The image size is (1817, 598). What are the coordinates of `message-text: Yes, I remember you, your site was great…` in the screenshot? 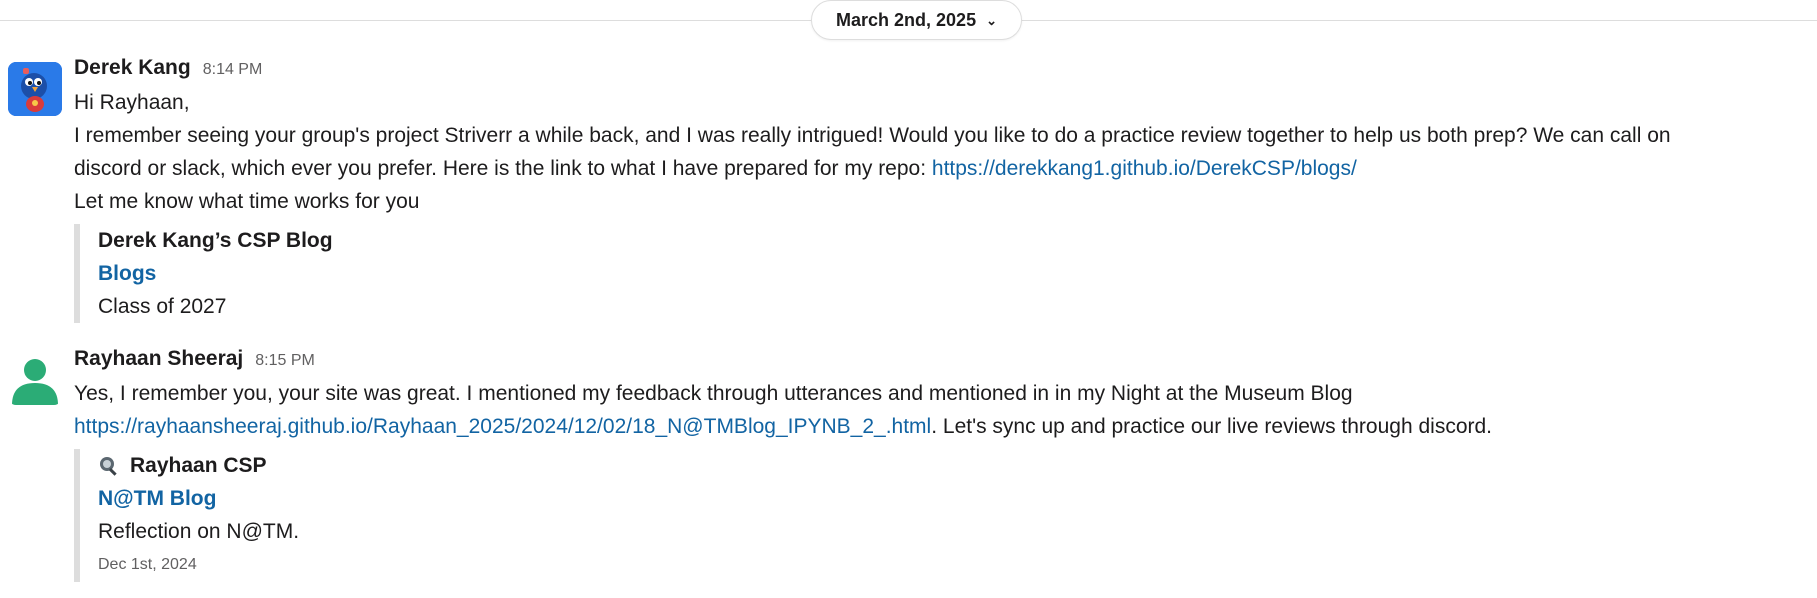 It's located at (713, 393).